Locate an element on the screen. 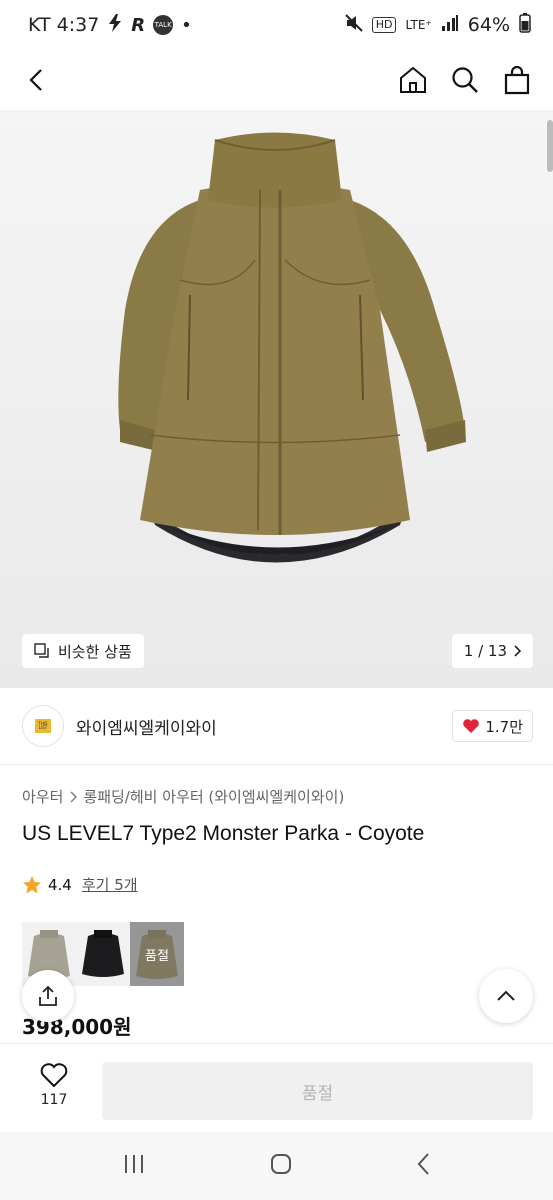 Image resolution: width=553 pixels, height=1200 pixels. brand-link: THIS LIST 와이엠씨엘케이와이 is located at coordinates (119, 726).